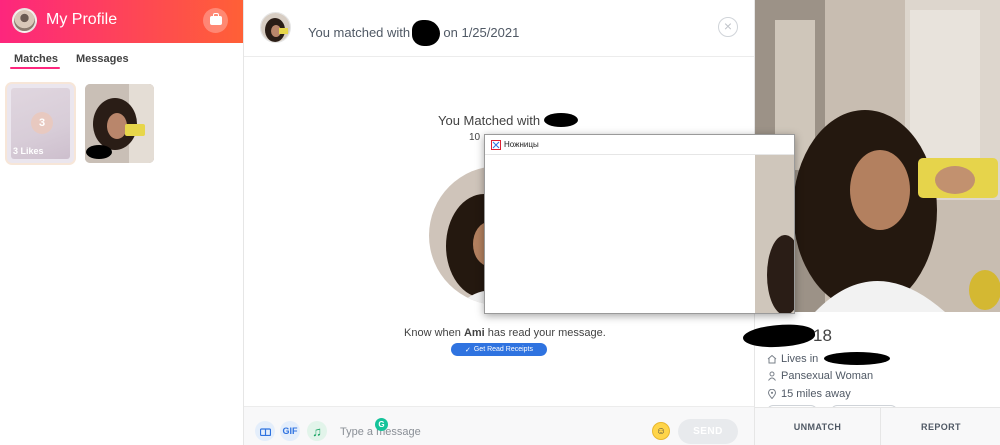 Image resolution: width=1000 pixels, height=445 pixels. What do you see at coordinates (81, 20) in the screenshot?
I see `my-profile-title: My Profile` at bounding box center [81, 20].